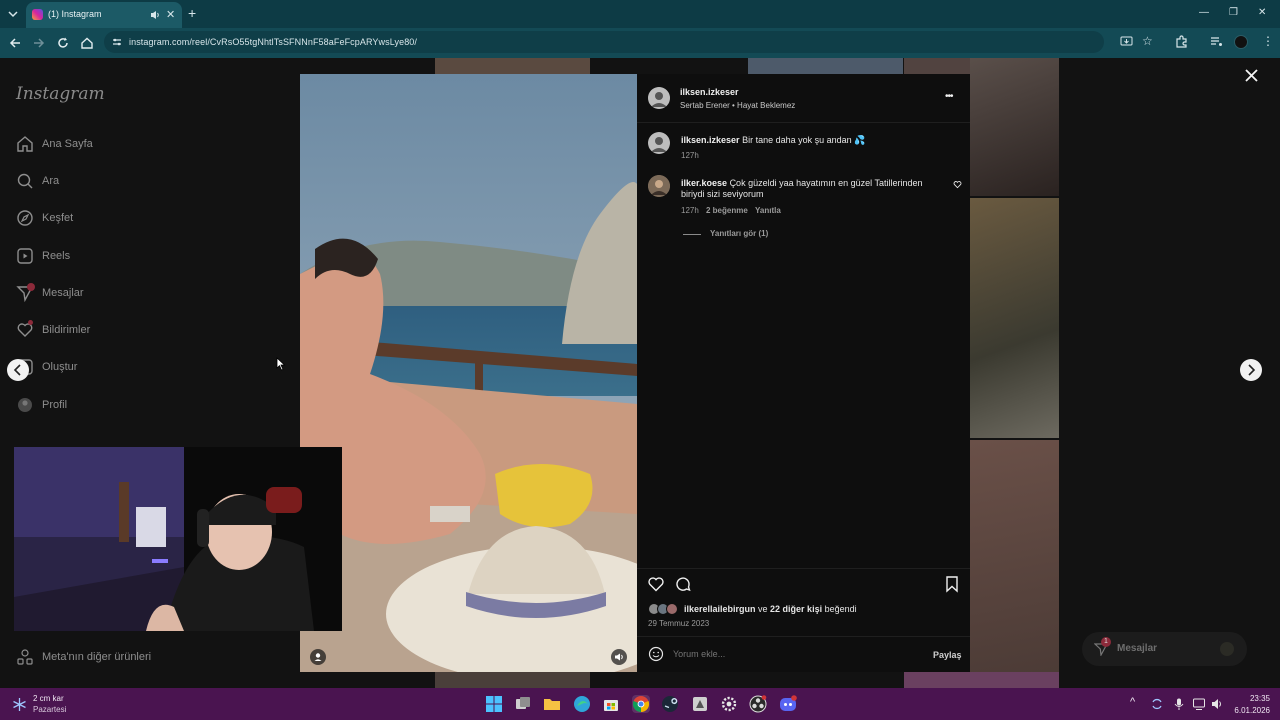  Describe the element at coordinates (58, 218) in the screenshot. I see `sidebar-item-label: Keşfet` at that location.